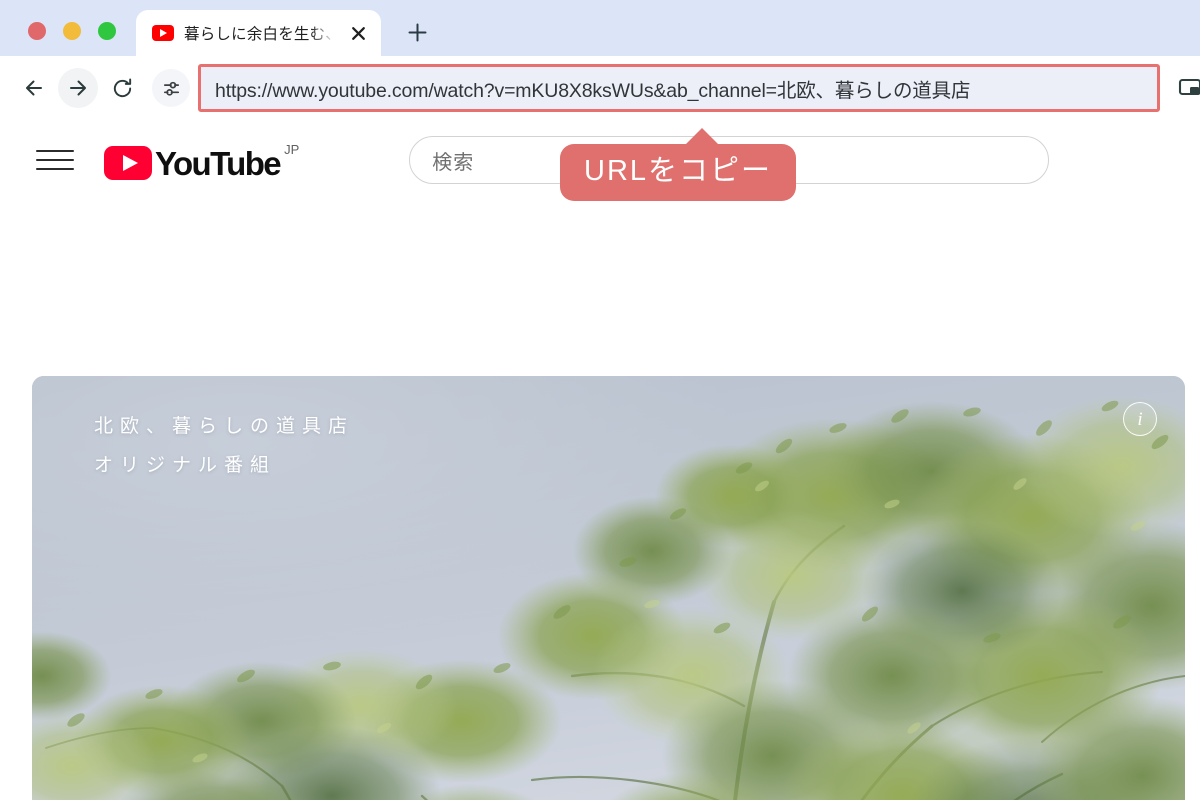  Describe the element at coordinates (292, 149) in the screenshot. I see `youtube-country-code: JP` at that location.